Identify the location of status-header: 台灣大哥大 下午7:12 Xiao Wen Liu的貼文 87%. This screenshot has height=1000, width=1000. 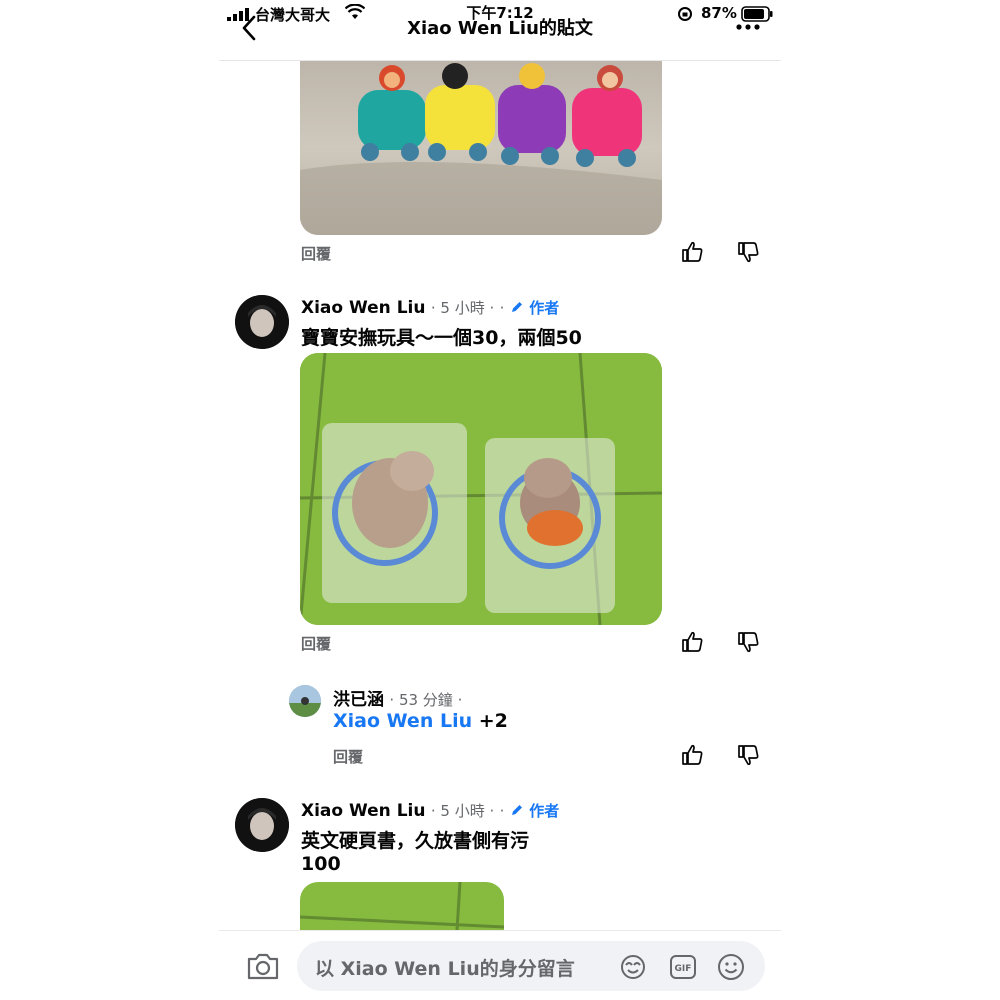
(500, 30).